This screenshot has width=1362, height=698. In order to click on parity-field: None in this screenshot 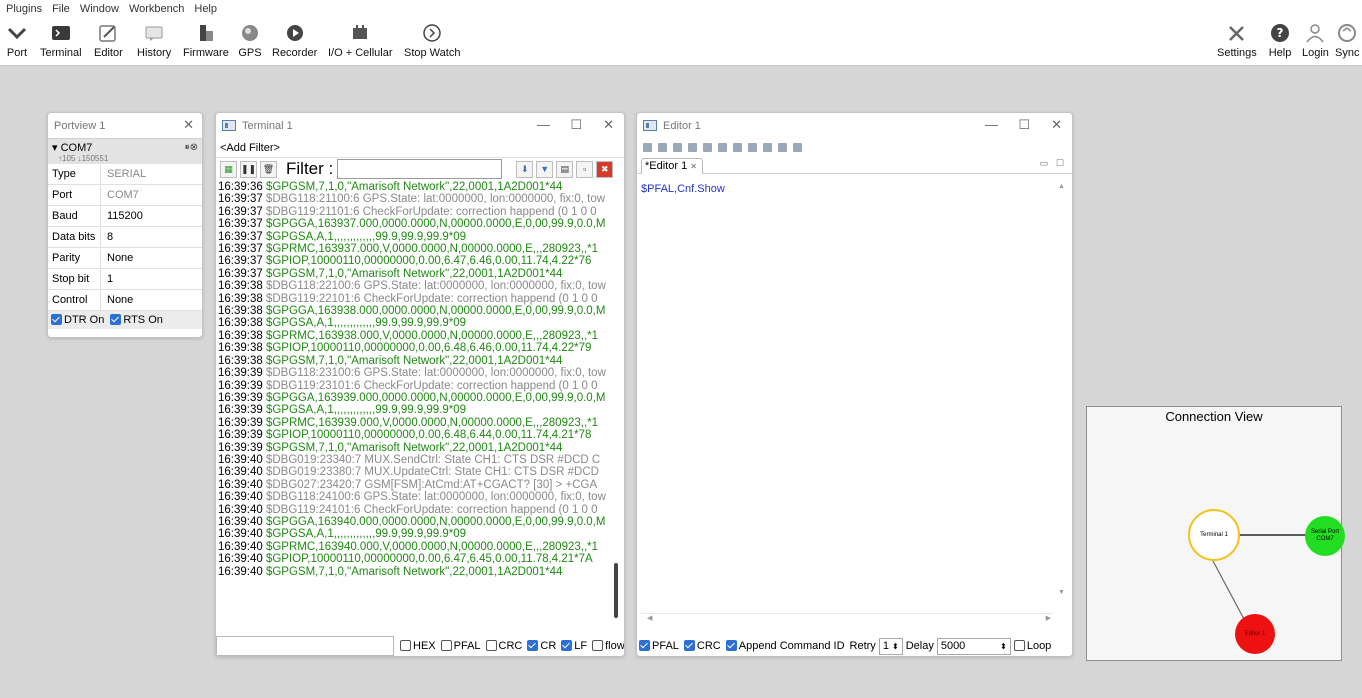, I will do `click(151, 258)`.